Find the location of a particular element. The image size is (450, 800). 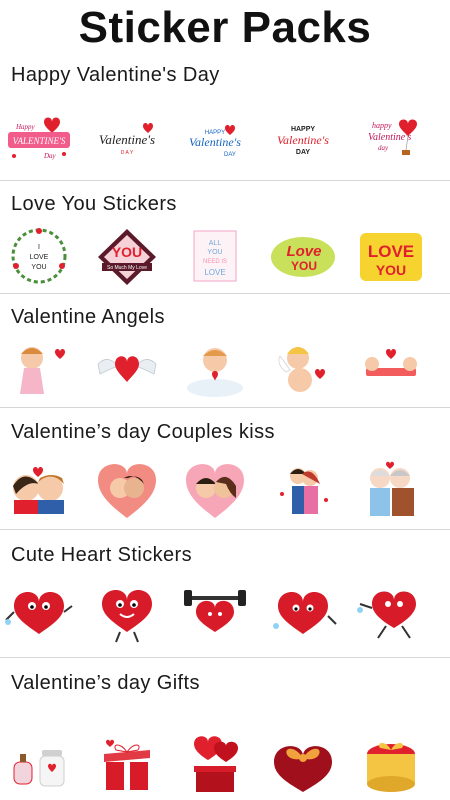

page-title: Sticker Packs is located at coordinates (225, 27).